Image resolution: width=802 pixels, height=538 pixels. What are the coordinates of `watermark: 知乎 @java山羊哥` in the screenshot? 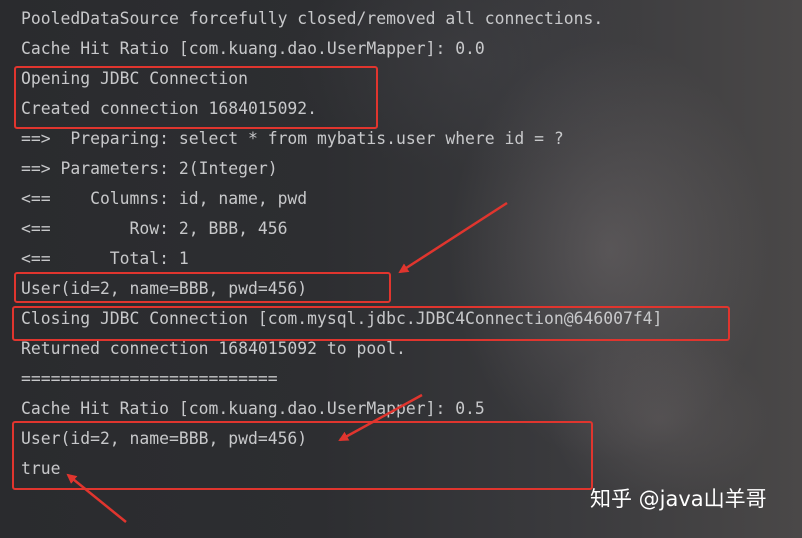 It's located at (678, 499).